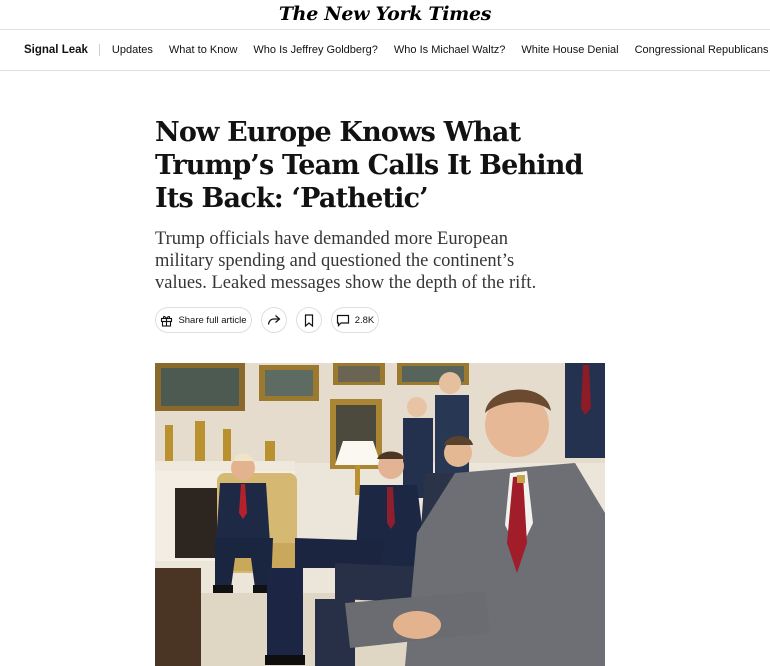 This screenshot has height=666, width=770. Describe the element at coordinates (62, 50) in the screenshot. I see `nav-section-signal-leak: Signal Leak` at that location.